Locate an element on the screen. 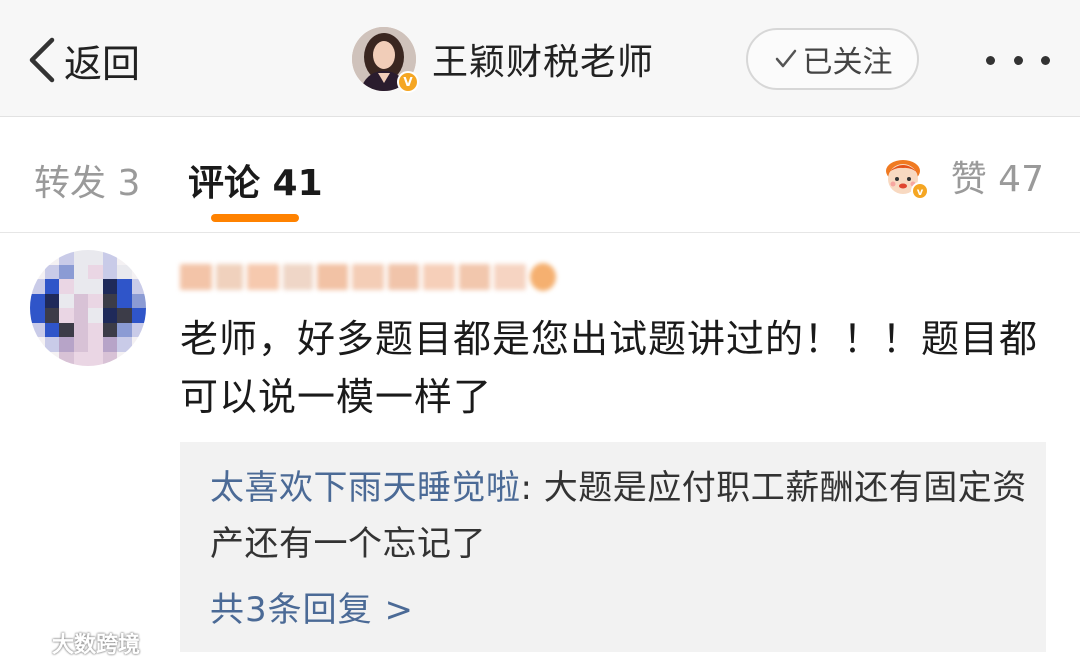 The image size is (1080, 665). watermark-logo-icon is located at coordinates (30, 642).